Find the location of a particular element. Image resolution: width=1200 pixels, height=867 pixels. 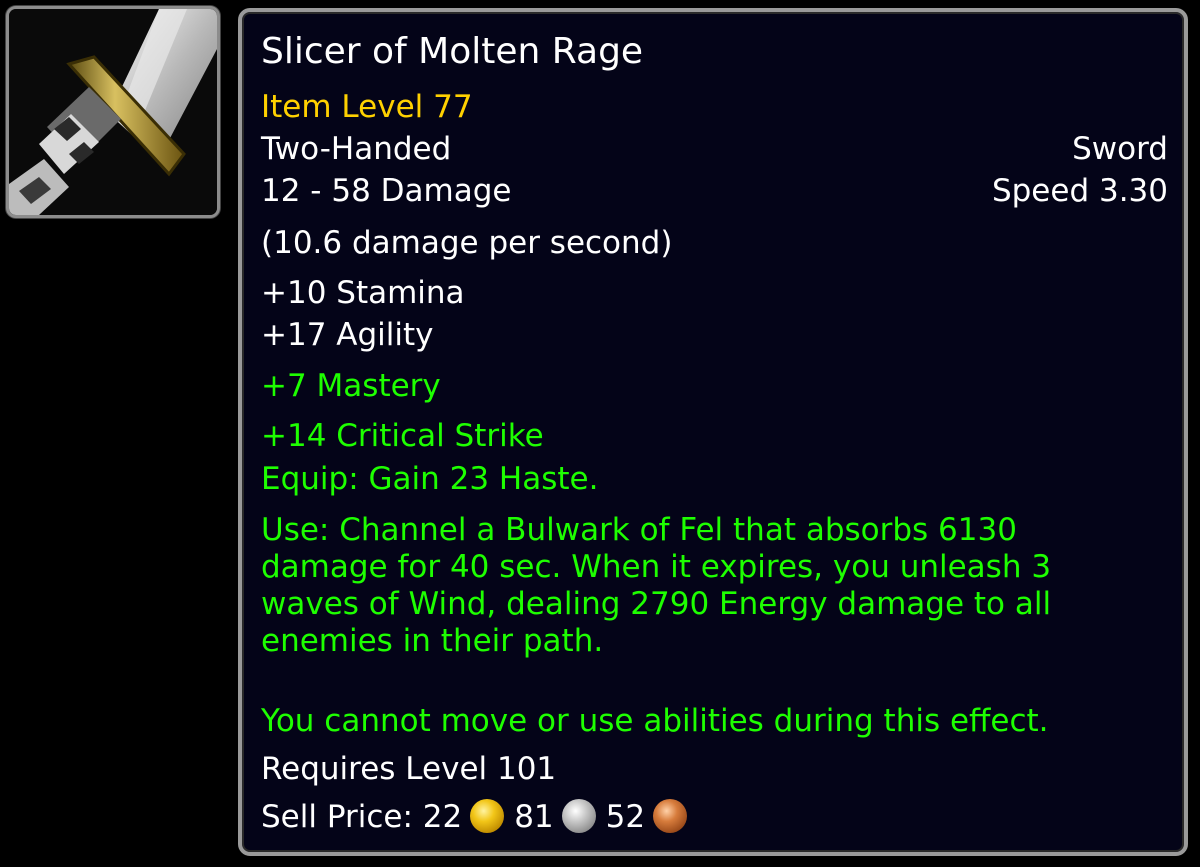

stat-critical-strike: +14 Critical Strike is located at coordinates (402, 436).